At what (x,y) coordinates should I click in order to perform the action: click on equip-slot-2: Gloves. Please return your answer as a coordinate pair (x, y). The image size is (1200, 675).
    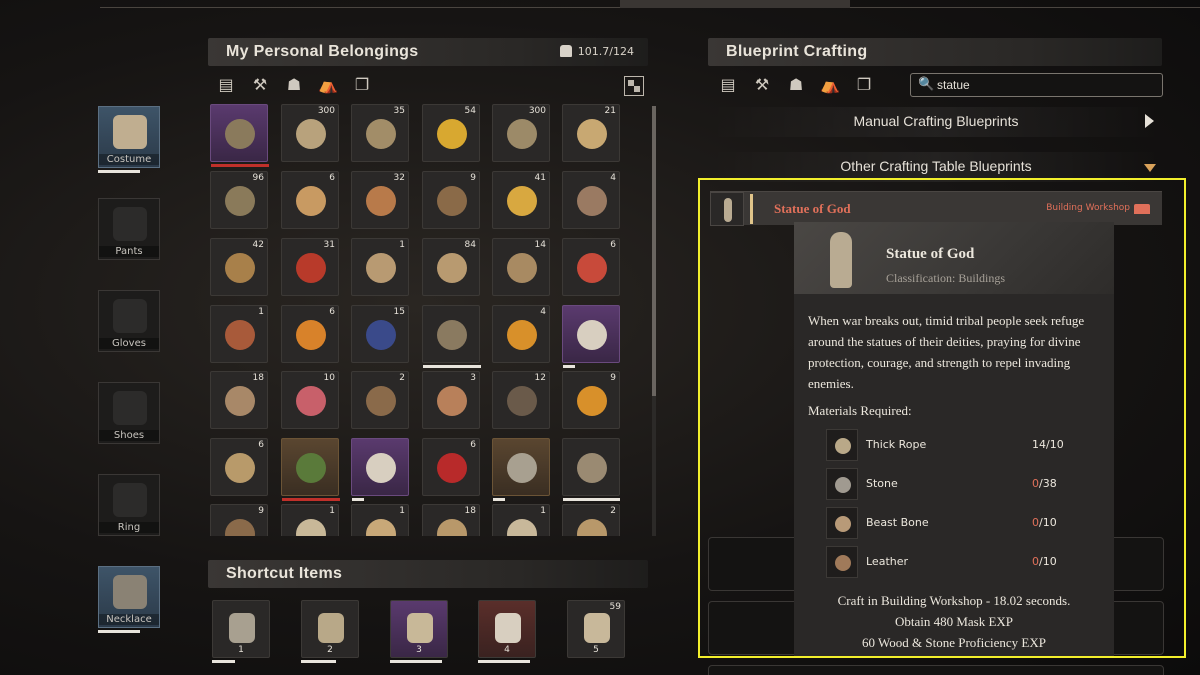
    Looking at the image, I should click on (129, 321).